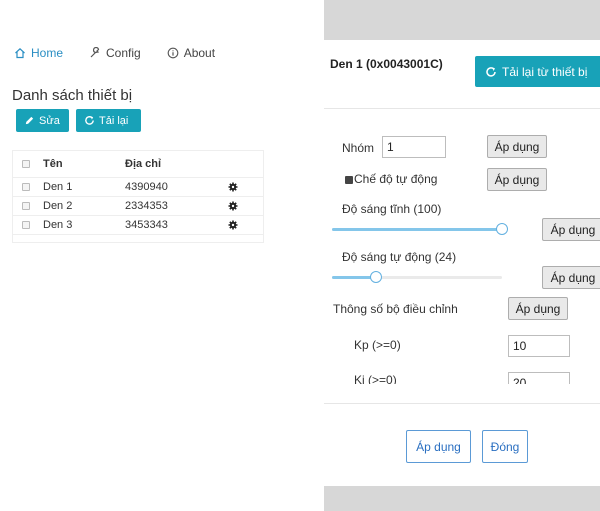 The image size is (600, 511). Describe the element at coordinates (123, 53) in the screenshot. I see `nav-config-label: Config` at that location.